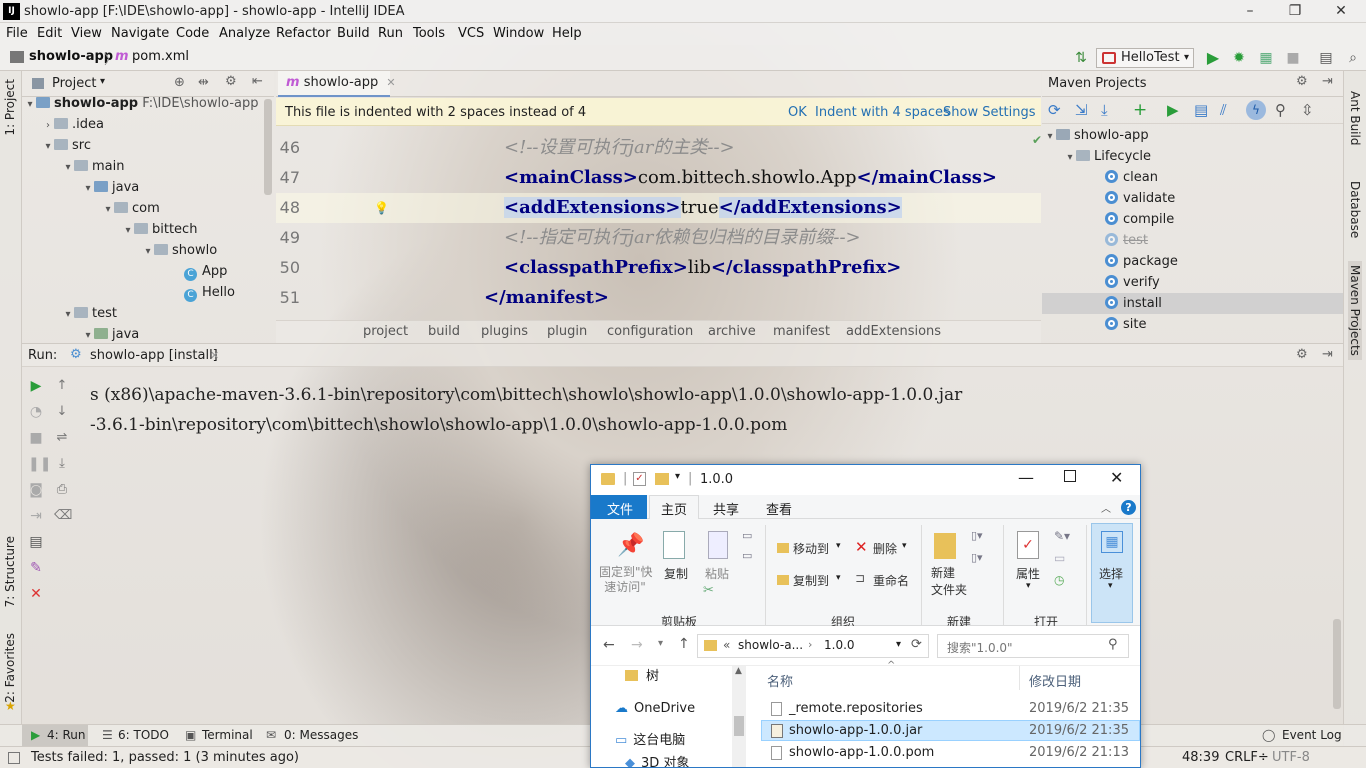 The image size is (1366, 768). What do you see at coordinates (893, 331) in the screenshot?
I see `crumb-addextensions: addExtensions` at bounding box center [893, 331].